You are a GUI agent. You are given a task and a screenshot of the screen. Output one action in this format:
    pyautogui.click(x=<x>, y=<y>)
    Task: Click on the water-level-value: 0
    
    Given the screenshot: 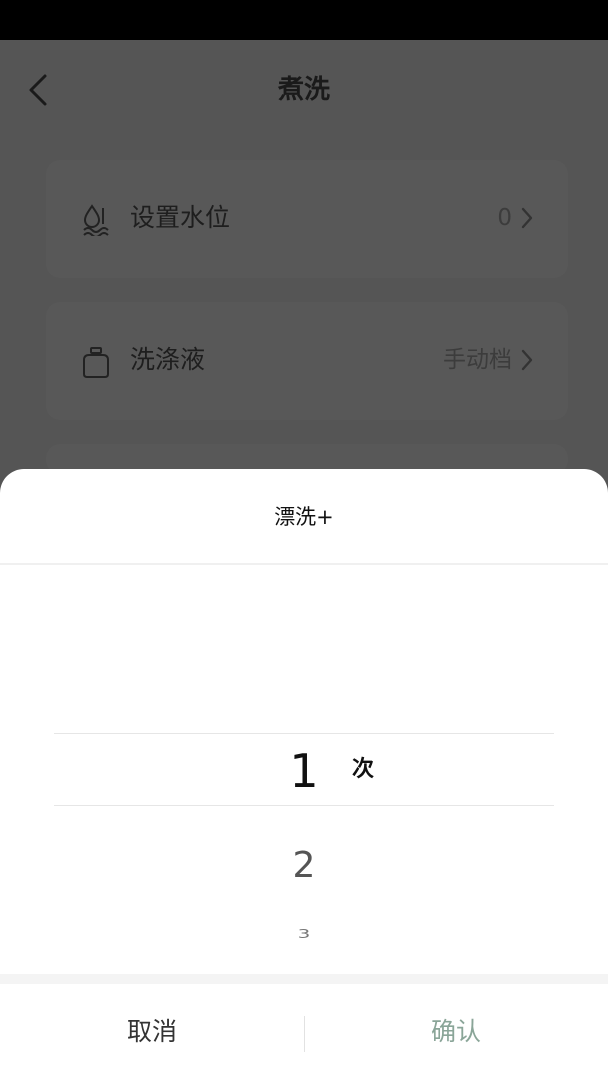 What is the action you would take?
    pyautogui.click(x=504, y=218)
    